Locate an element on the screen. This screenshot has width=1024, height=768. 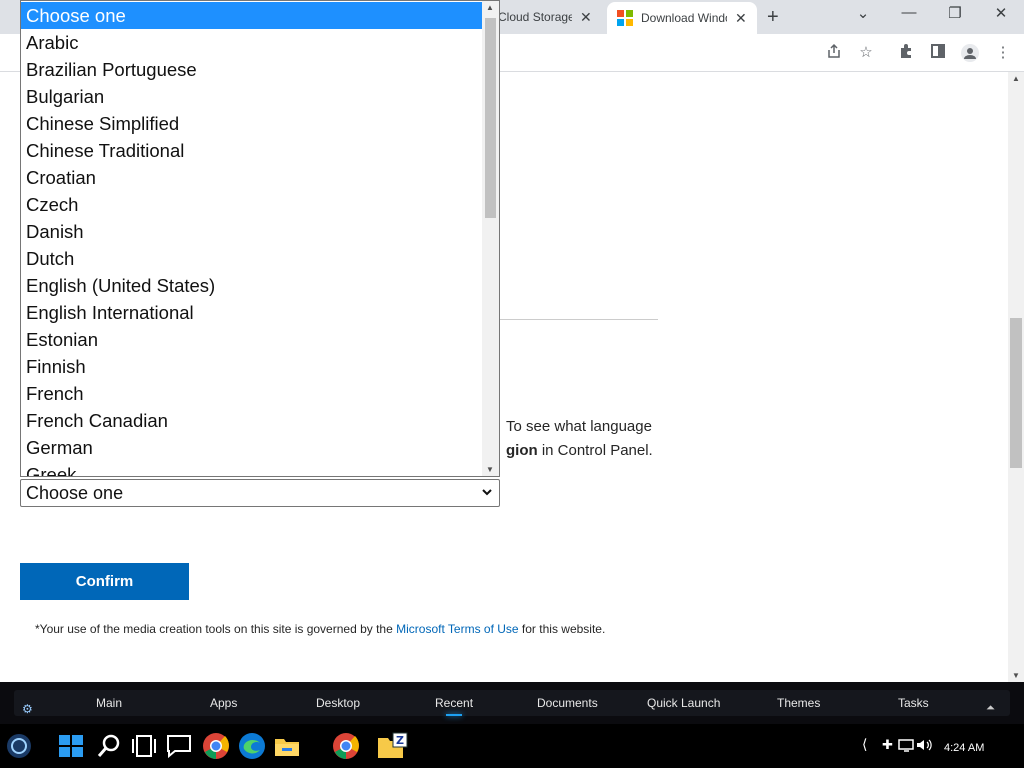
page-scrollbar: ▲ ▼ is located at coordinates (1016, 377).